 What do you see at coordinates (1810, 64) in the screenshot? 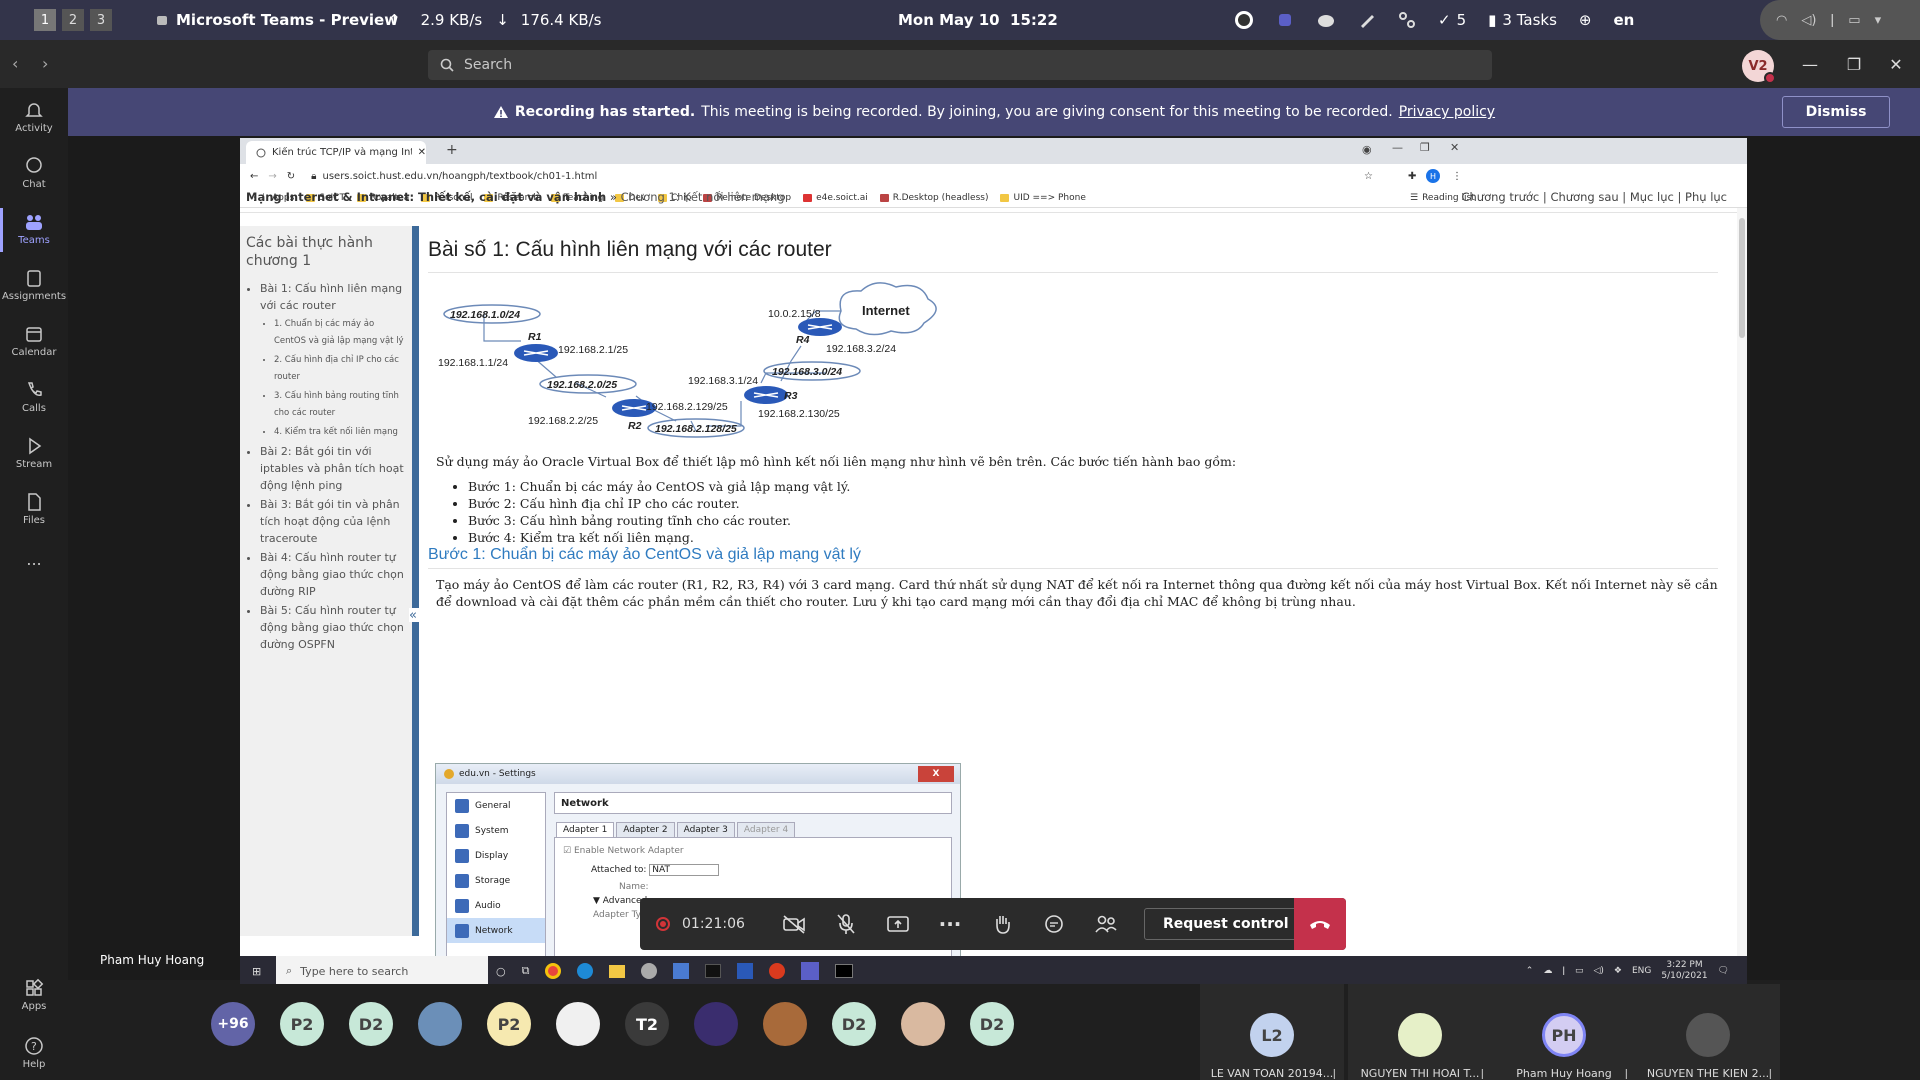
I see `minimize-button: —` at bounding box center [1810, 64].